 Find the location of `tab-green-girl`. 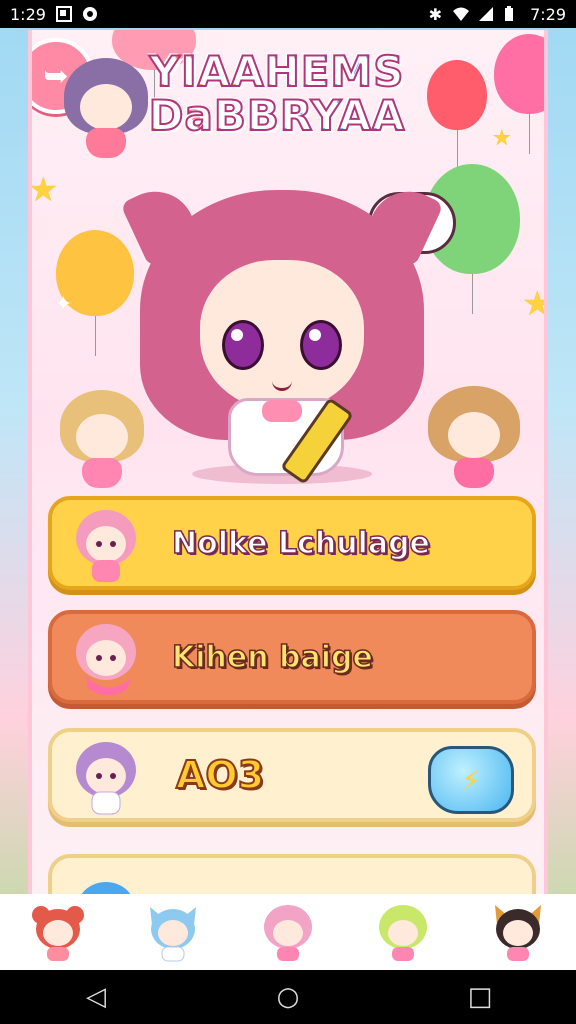

tab-green-girl is located at coordinates (403, 932).